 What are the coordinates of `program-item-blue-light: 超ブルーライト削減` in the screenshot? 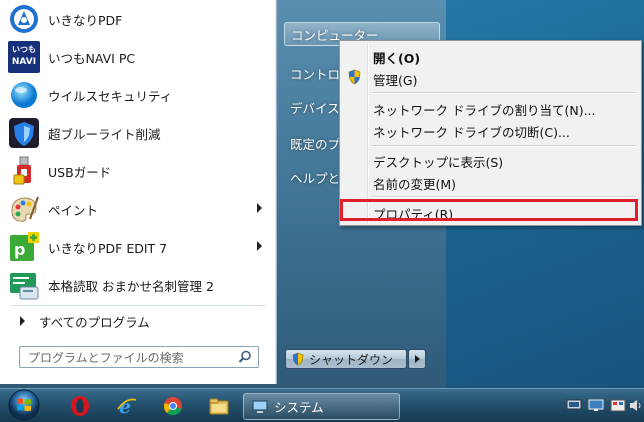 It's located at (139, 133).